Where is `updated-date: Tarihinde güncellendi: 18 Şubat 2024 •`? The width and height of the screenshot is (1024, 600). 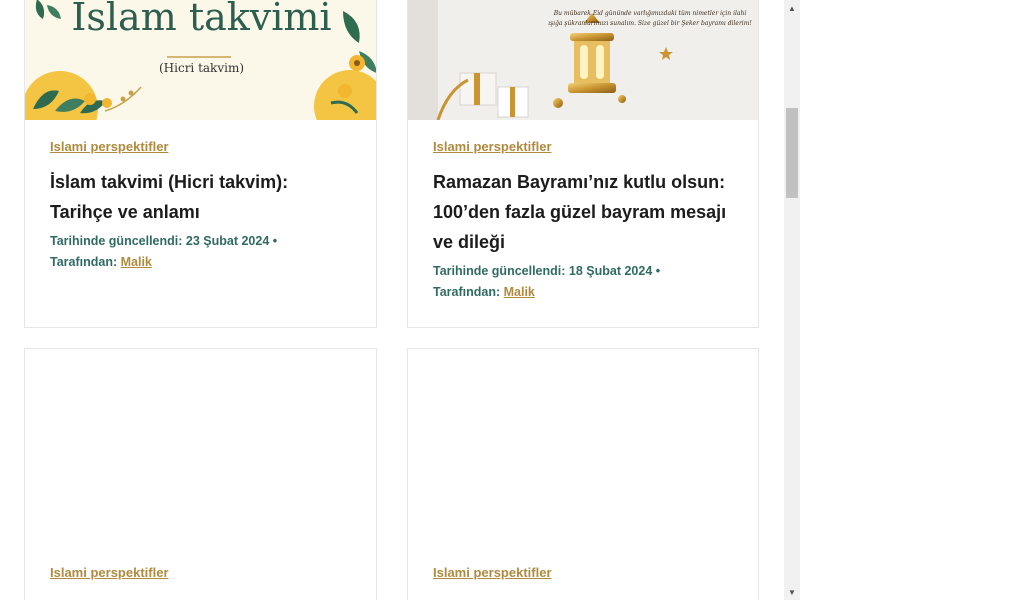 updated-date: Tarihinde güncellendi: 18 Şubat 2024 • is located at coordinates (547, 271).